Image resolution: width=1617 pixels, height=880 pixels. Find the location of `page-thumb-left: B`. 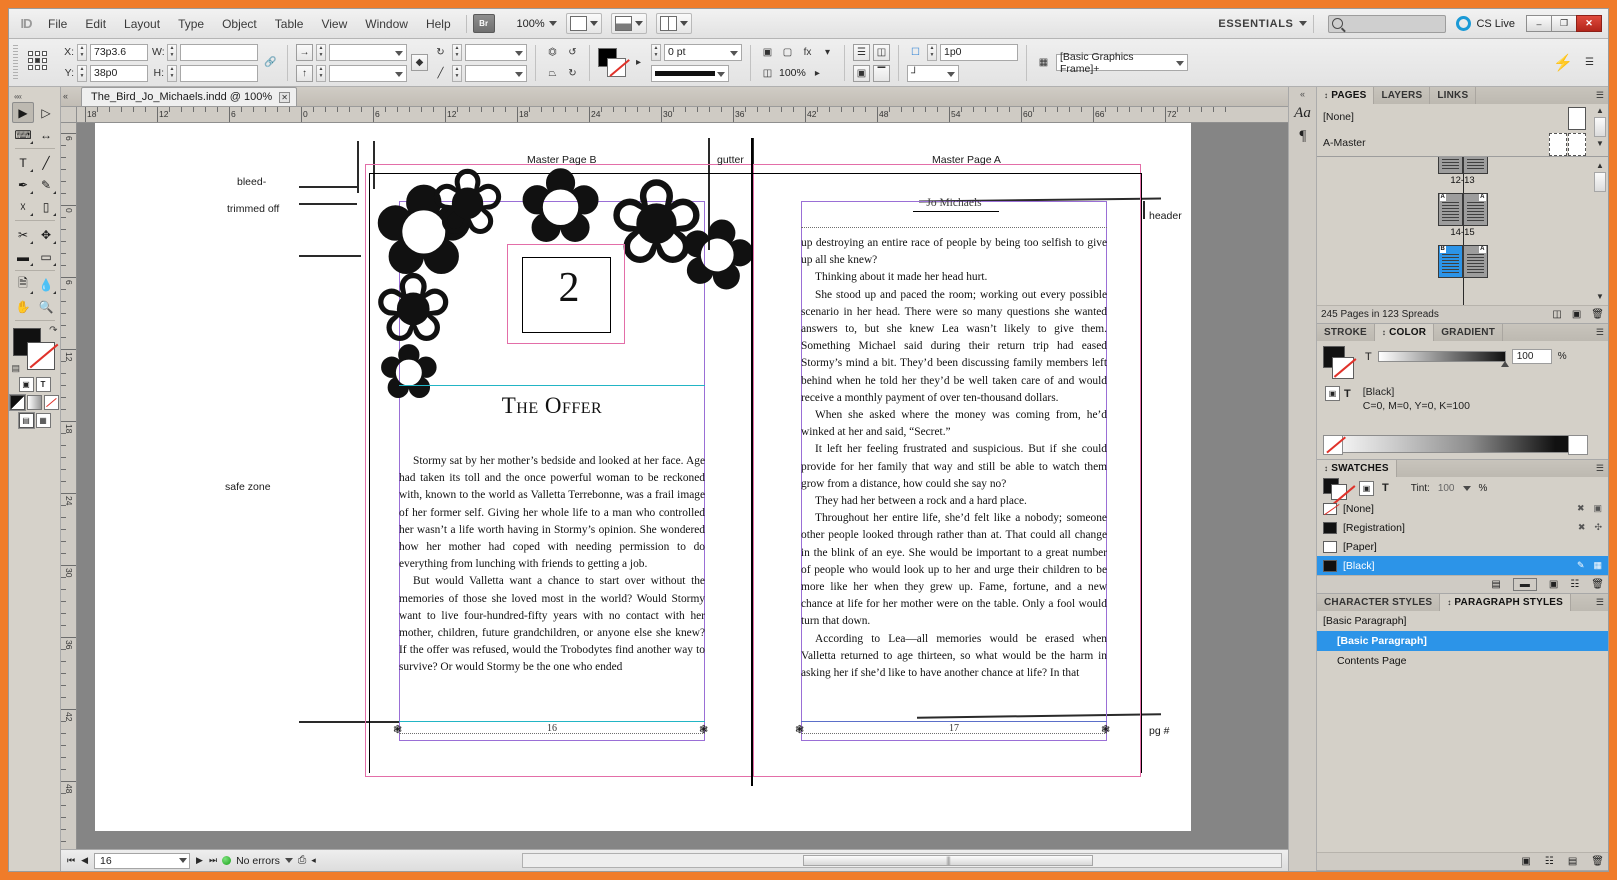

page-thumb-left: B is located at coordinates (1450, 261).